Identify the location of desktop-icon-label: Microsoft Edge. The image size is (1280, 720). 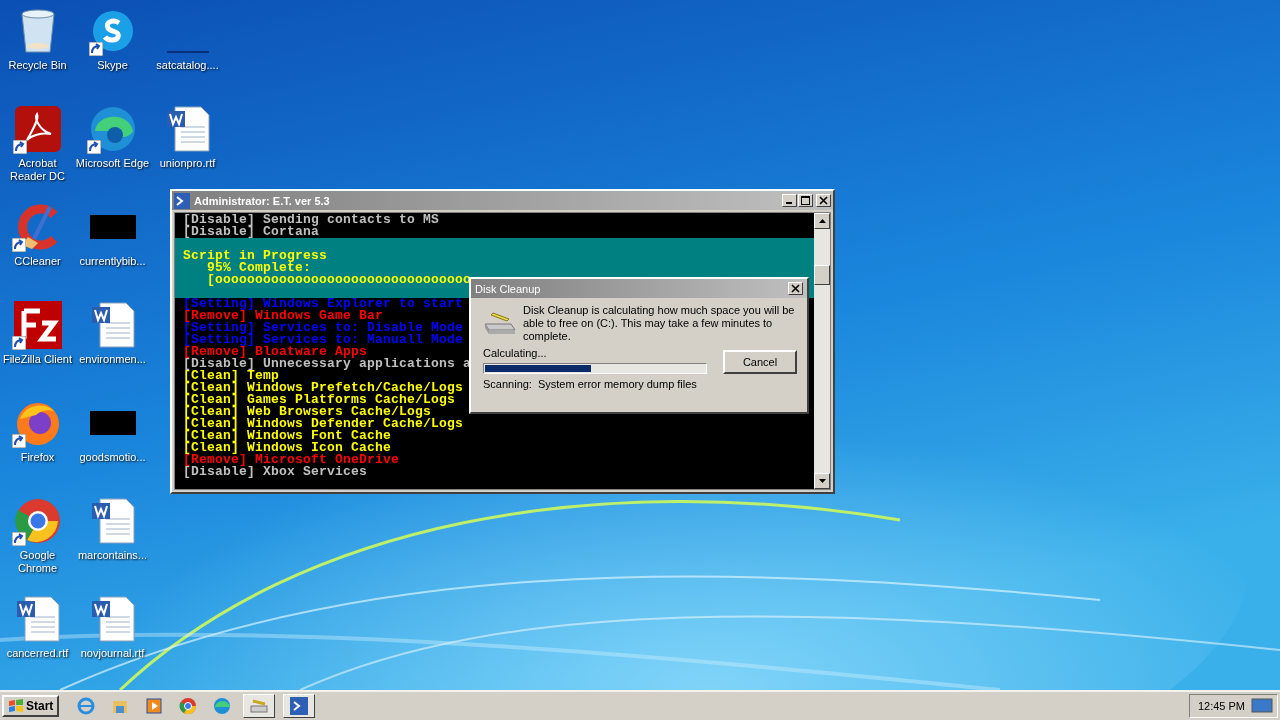
(112, 163).